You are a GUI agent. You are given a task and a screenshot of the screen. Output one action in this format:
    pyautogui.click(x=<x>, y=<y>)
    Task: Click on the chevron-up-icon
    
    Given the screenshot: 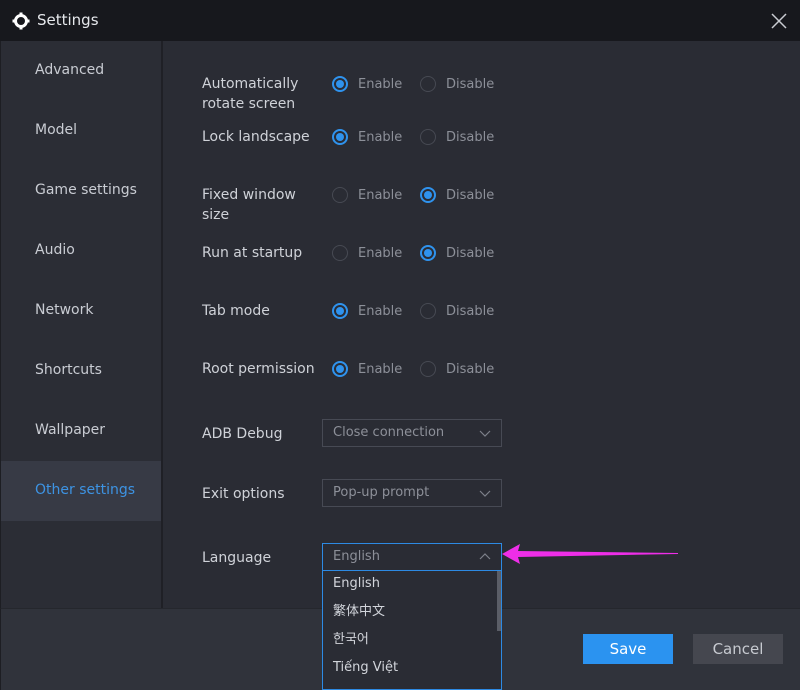 What is the action you would take?
    pyautogui.click(x=485, y=556)
    